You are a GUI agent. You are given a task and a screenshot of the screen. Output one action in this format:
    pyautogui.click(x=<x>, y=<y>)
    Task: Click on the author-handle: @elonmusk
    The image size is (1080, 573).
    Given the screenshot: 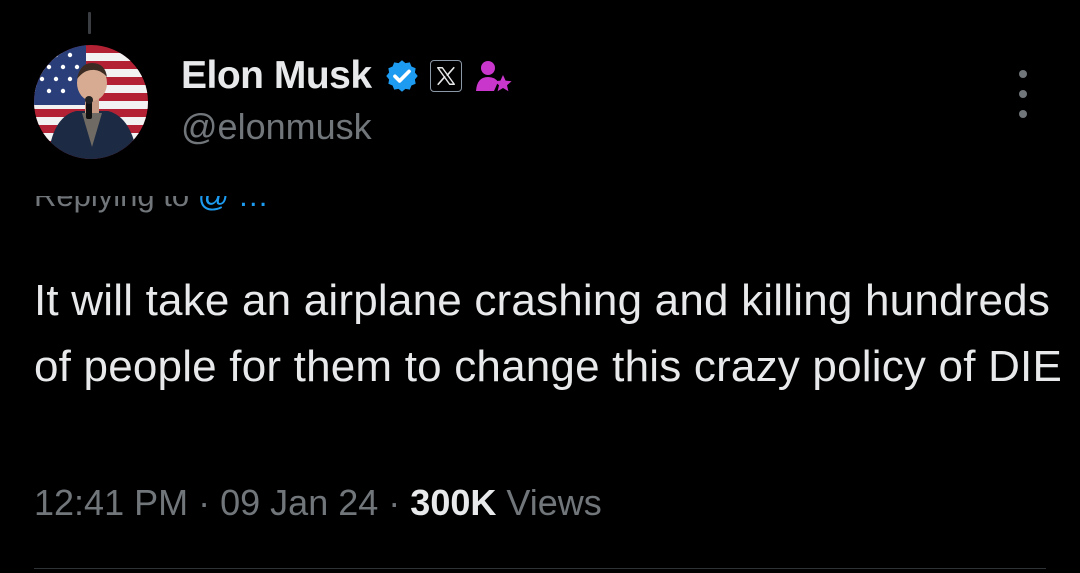 What is the action you would take?
    pyautogui.click(x=347, y=127)
    